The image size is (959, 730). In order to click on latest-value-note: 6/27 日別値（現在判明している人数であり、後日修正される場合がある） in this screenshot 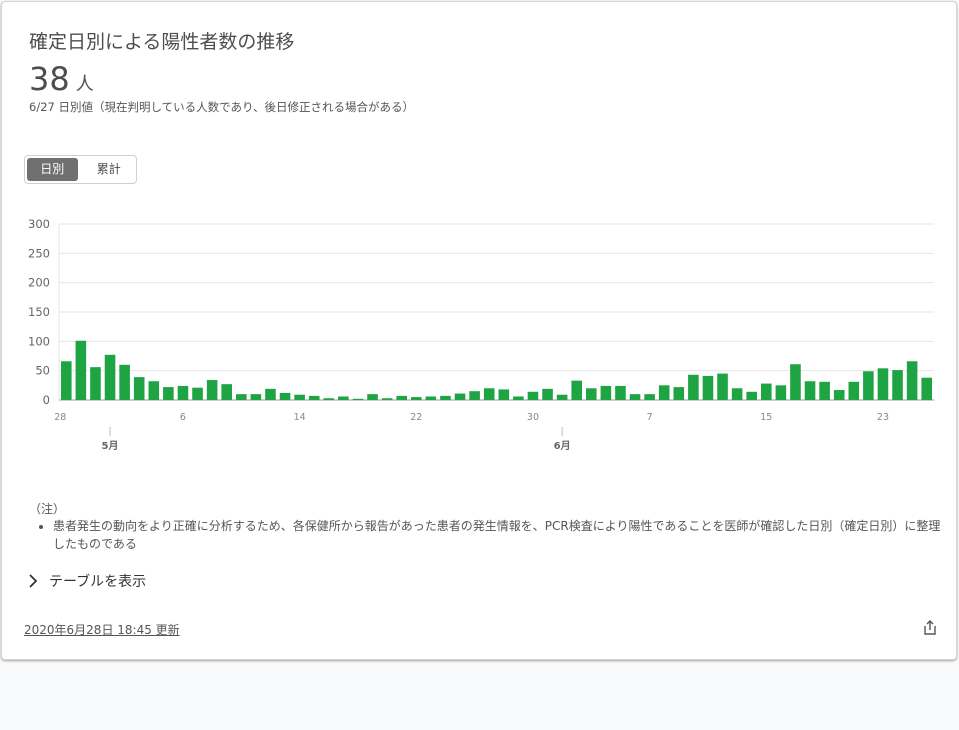, I will do `click(222, 107)`.